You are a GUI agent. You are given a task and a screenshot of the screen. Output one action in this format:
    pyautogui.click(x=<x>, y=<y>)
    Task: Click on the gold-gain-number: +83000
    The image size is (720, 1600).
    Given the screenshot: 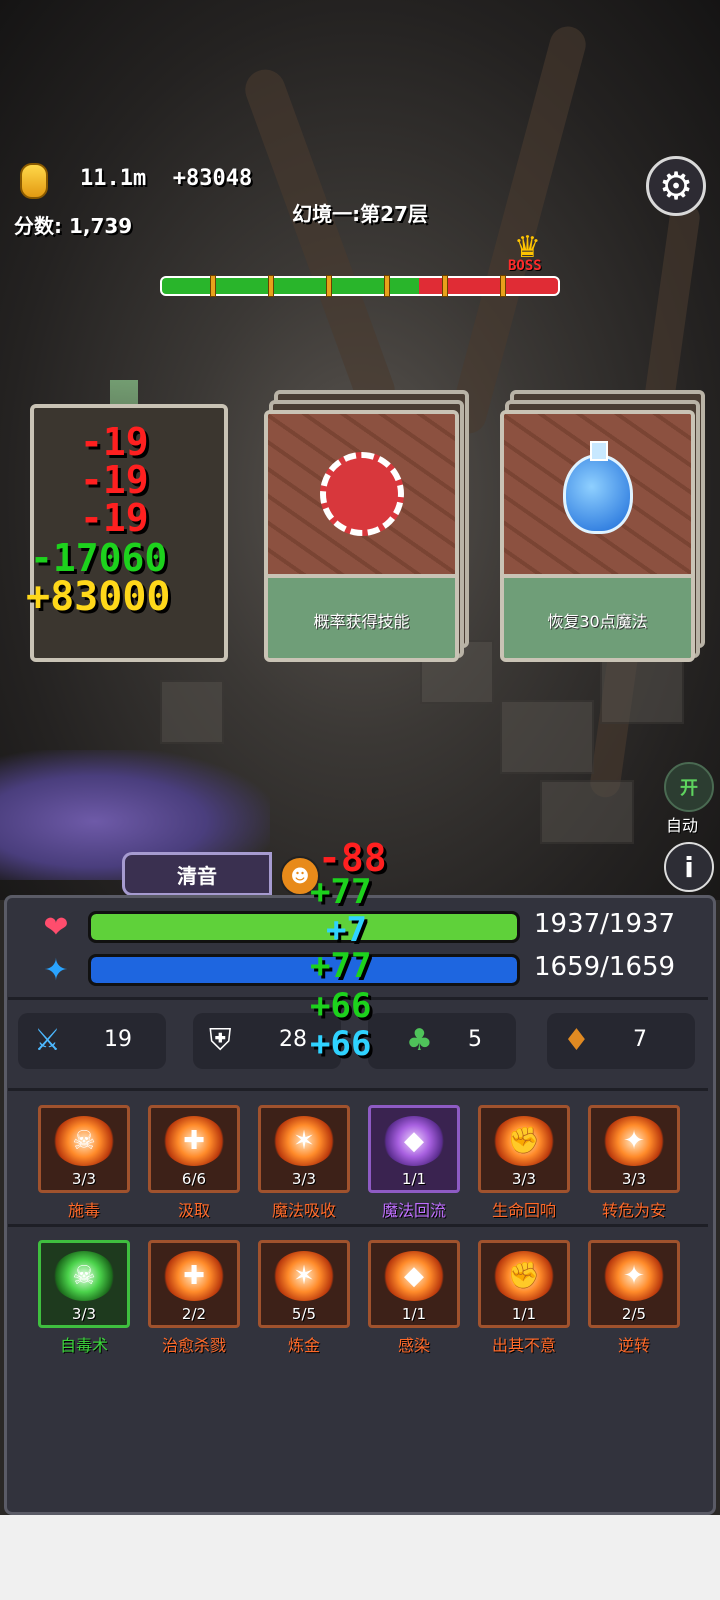 What is the action you would take?
    pyautogui.click(x=98, y=597)
    